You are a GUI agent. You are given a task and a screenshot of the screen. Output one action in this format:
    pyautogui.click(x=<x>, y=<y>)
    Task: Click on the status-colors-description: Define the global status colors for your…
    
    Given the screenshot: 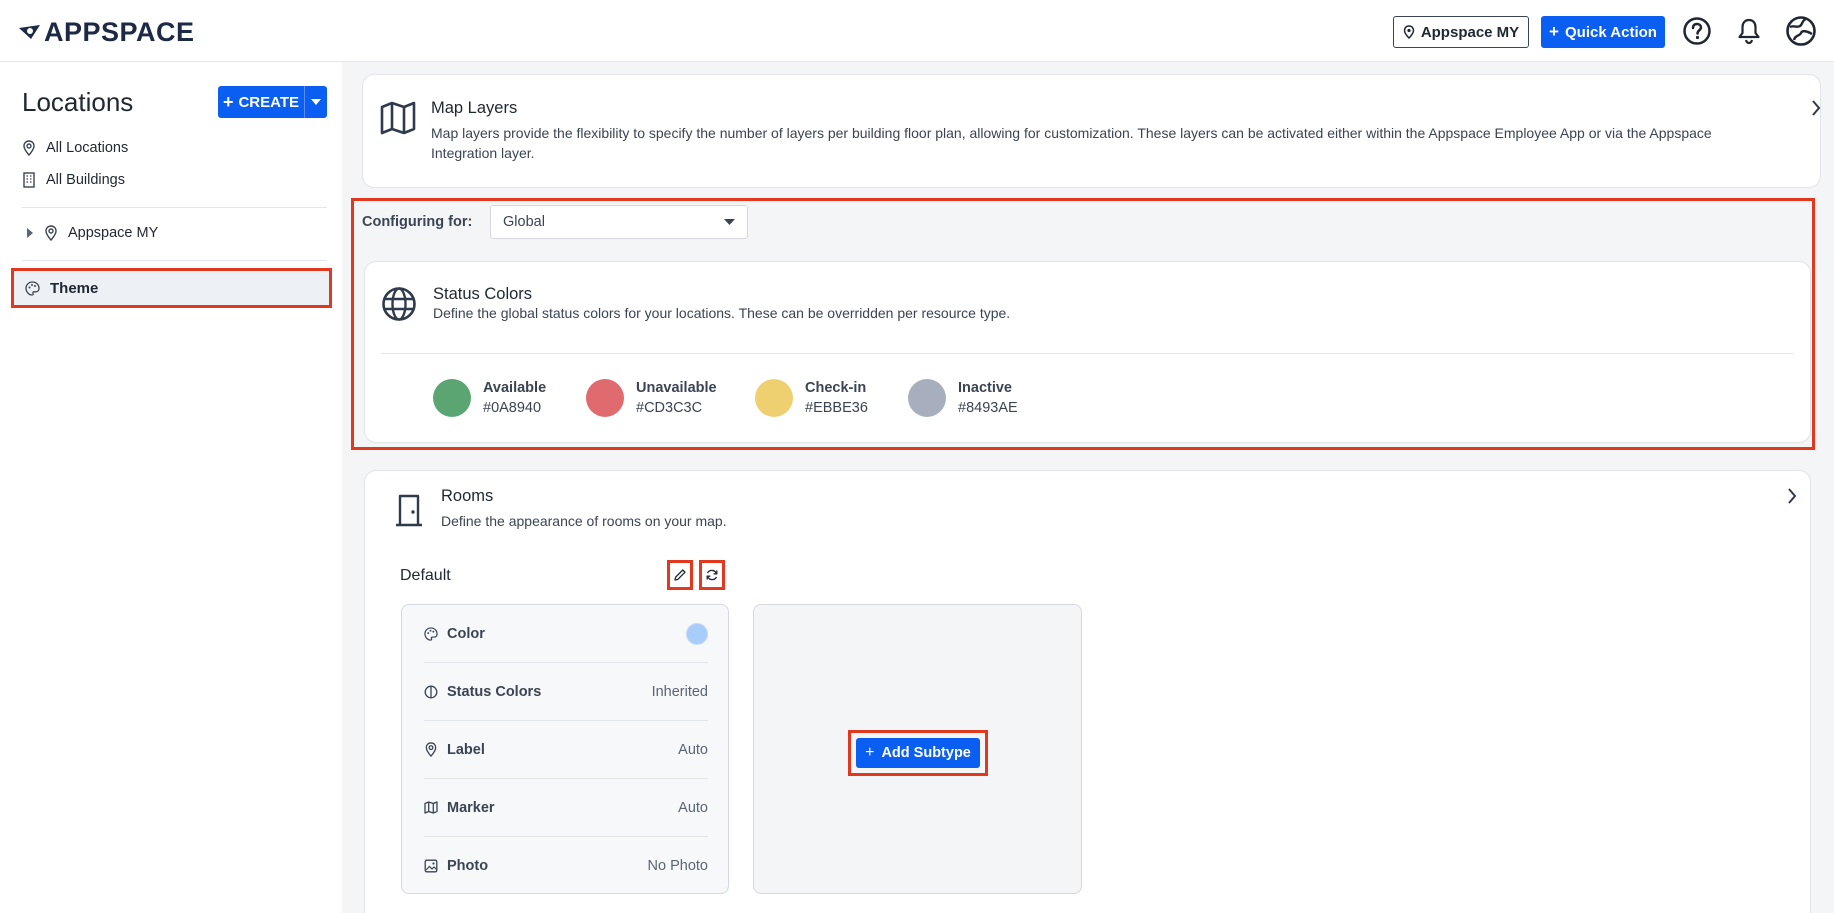 What is the action you would take?
    pyautogui.click(x=722, y=313)
    